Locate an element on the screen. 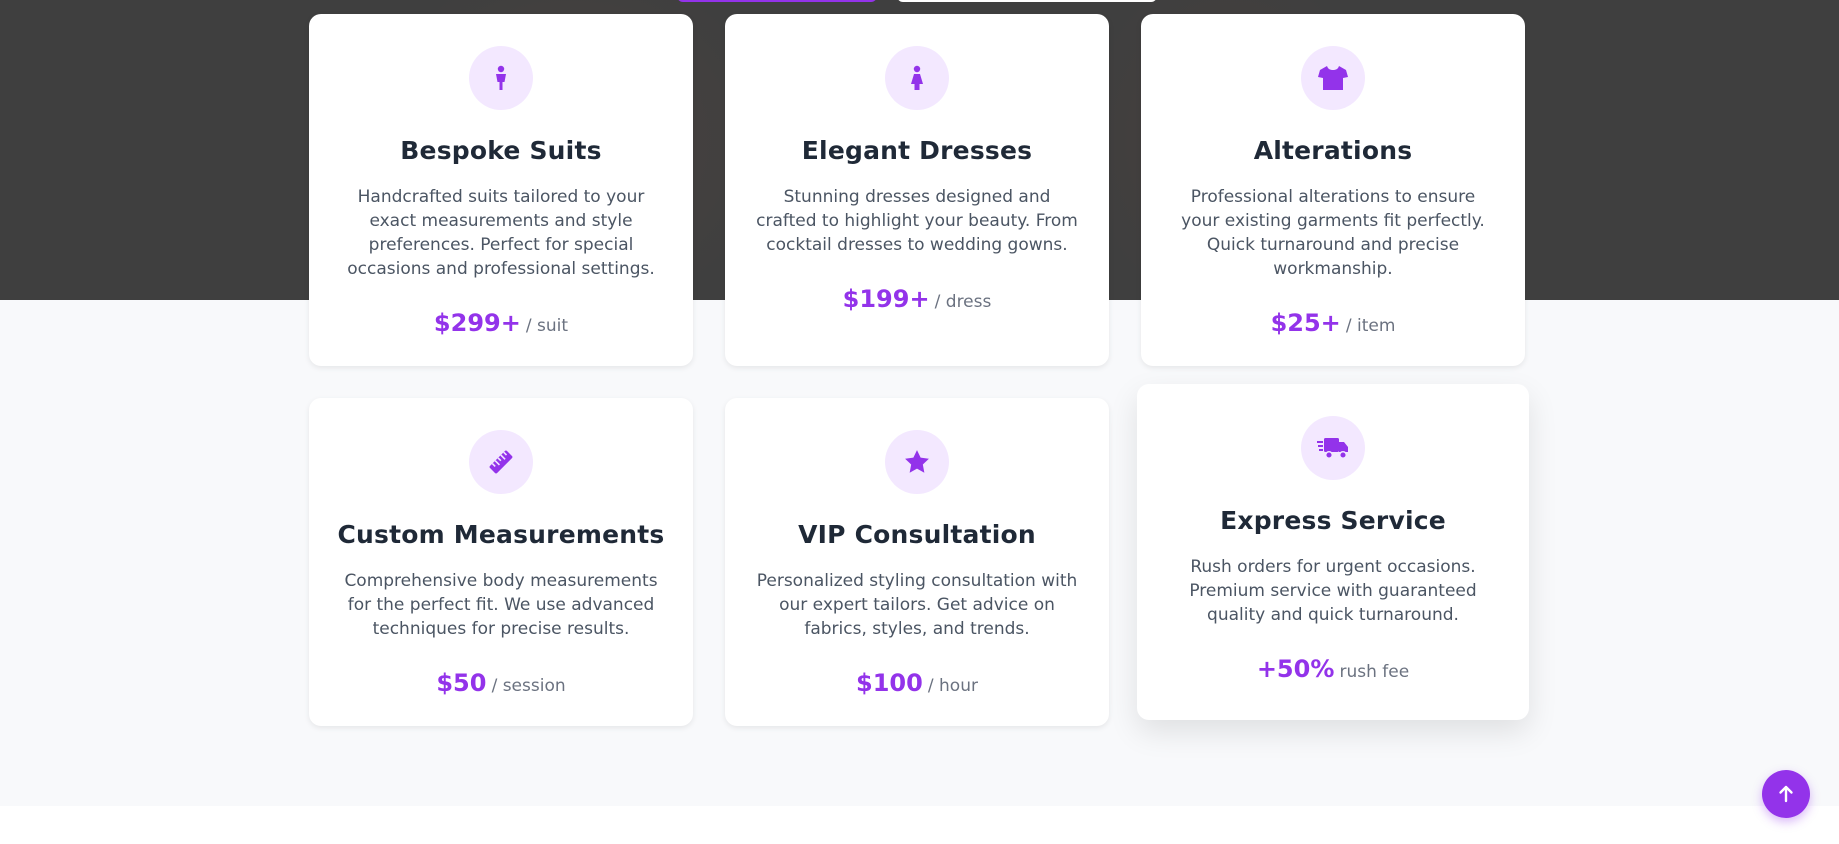 The height and width of the screenshot is (844, 1839). service-price: $299+ is located at coordinates (477, 323).